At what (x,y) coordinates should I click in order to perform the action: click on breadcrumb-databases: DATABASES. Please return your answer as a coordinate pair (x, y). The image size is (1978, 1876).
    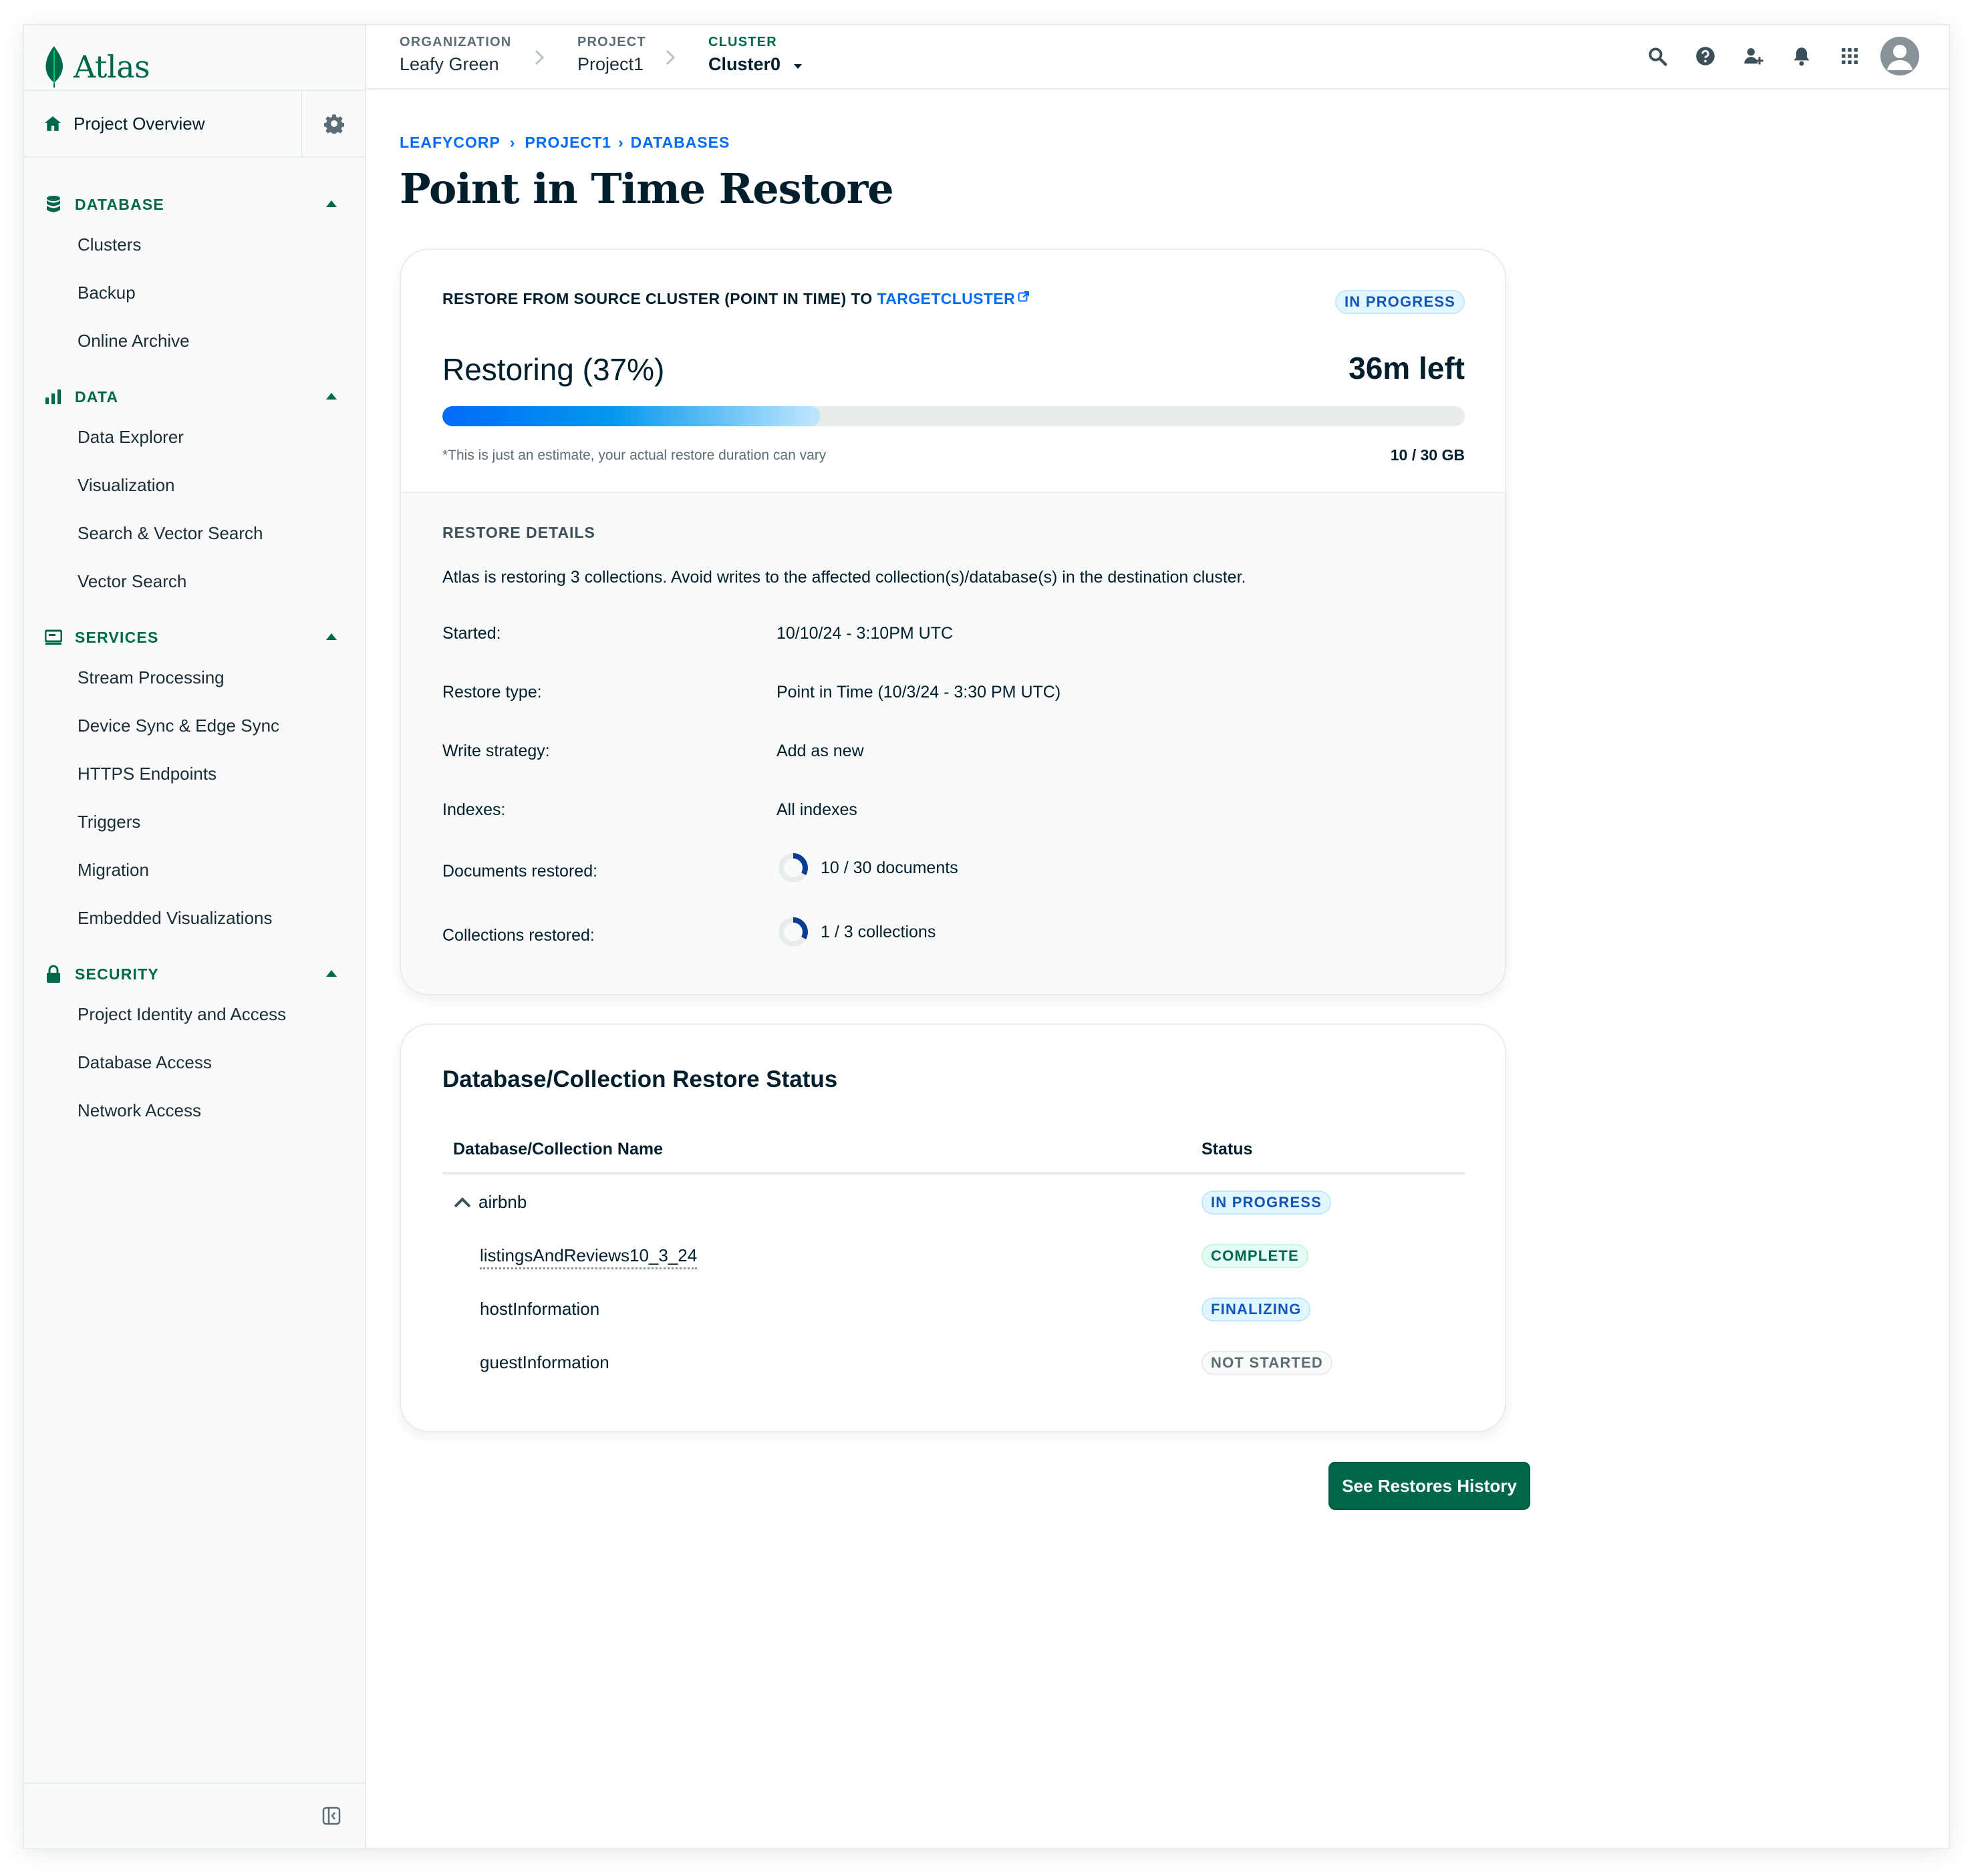
    Looking at the image, I should click on (680, 143).